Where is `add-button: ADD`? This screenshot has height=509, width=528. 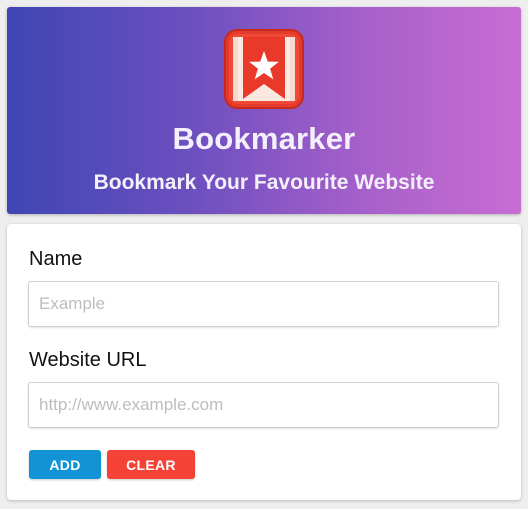
add-button: ADD is located at coordinates (65, 464).